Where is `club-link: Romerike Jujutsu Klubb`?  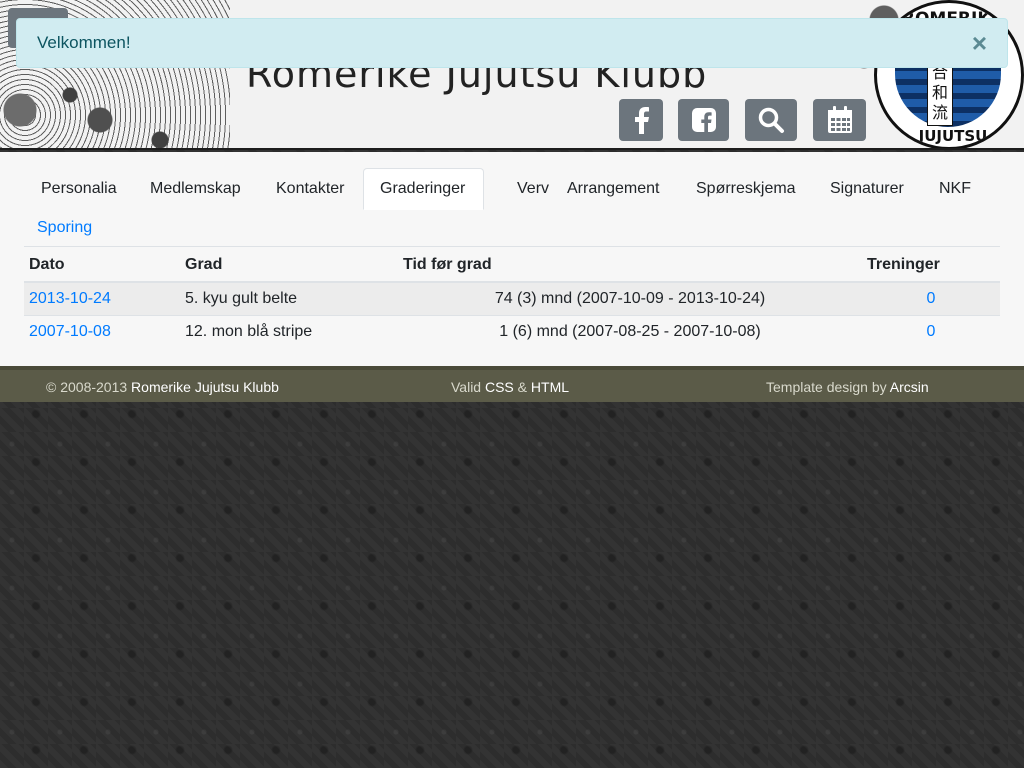
club-link: Romerike Jujutsu Klubb is located at coordinates (205, 387).